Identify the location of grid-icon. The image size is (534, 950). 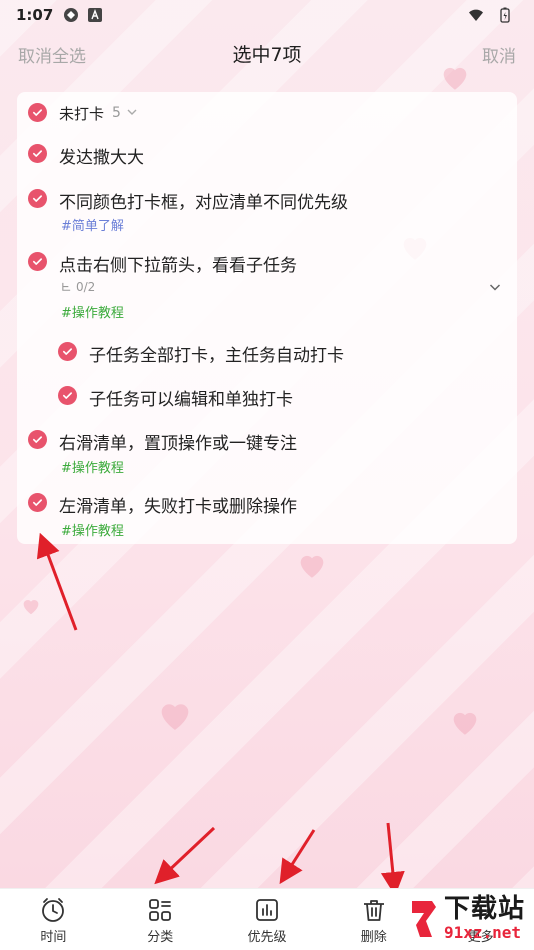
(160, 910).